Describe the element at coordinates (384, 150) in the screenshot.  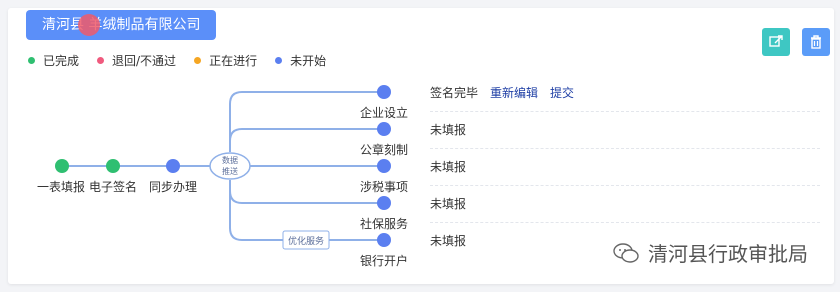
I see `branch-label-2: 公章刻制` at that location.